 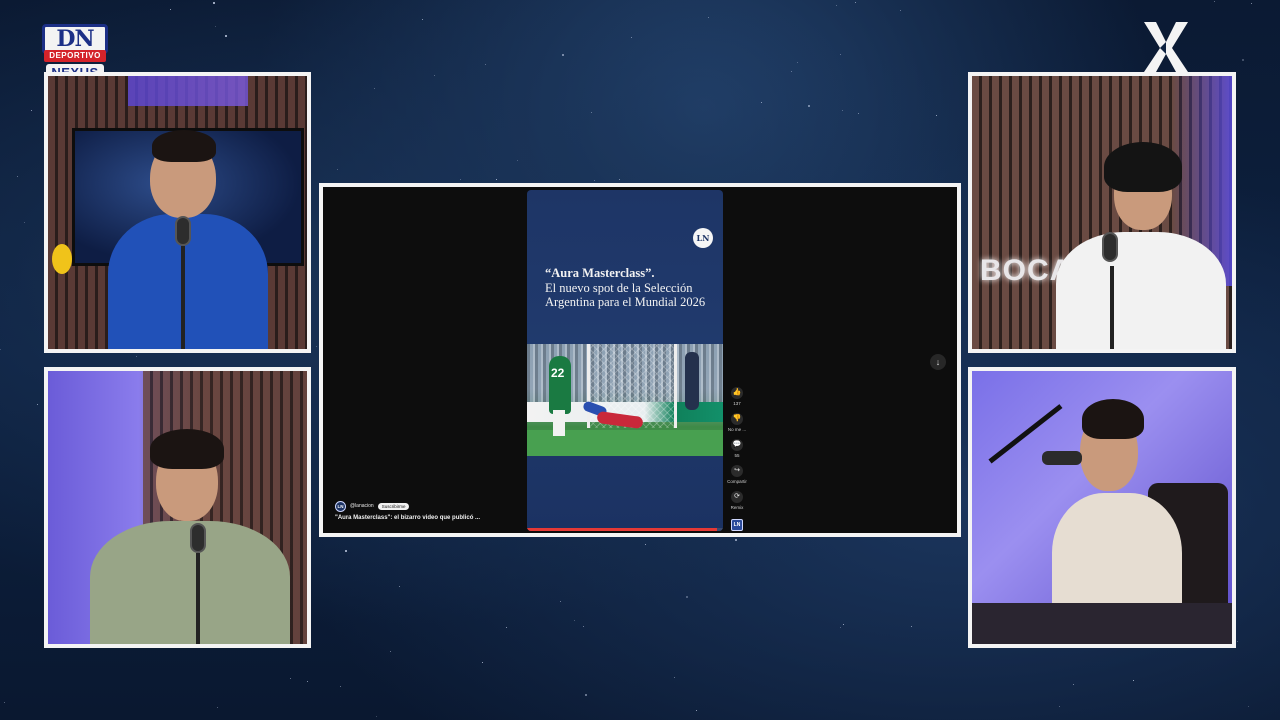 I want to click on camera-feed-bottom-left, so click(x=177, y=507).